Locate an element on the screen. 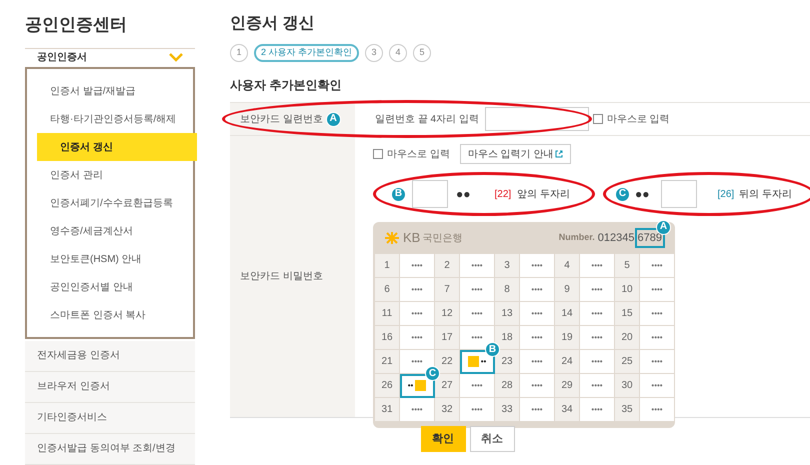 The image size is (810, 465). submenu-item: 타행·타기관인증서등록/해제 is located at coordinates (110, 119).